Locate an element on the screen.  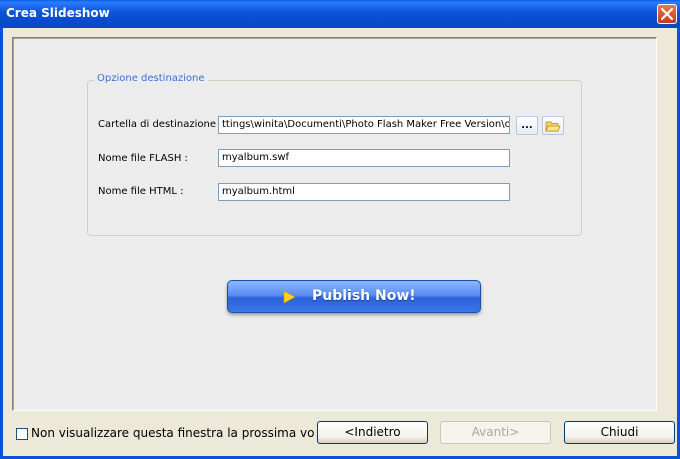
title-bar: Crea Slideshow is located at coordinates (340, 14).